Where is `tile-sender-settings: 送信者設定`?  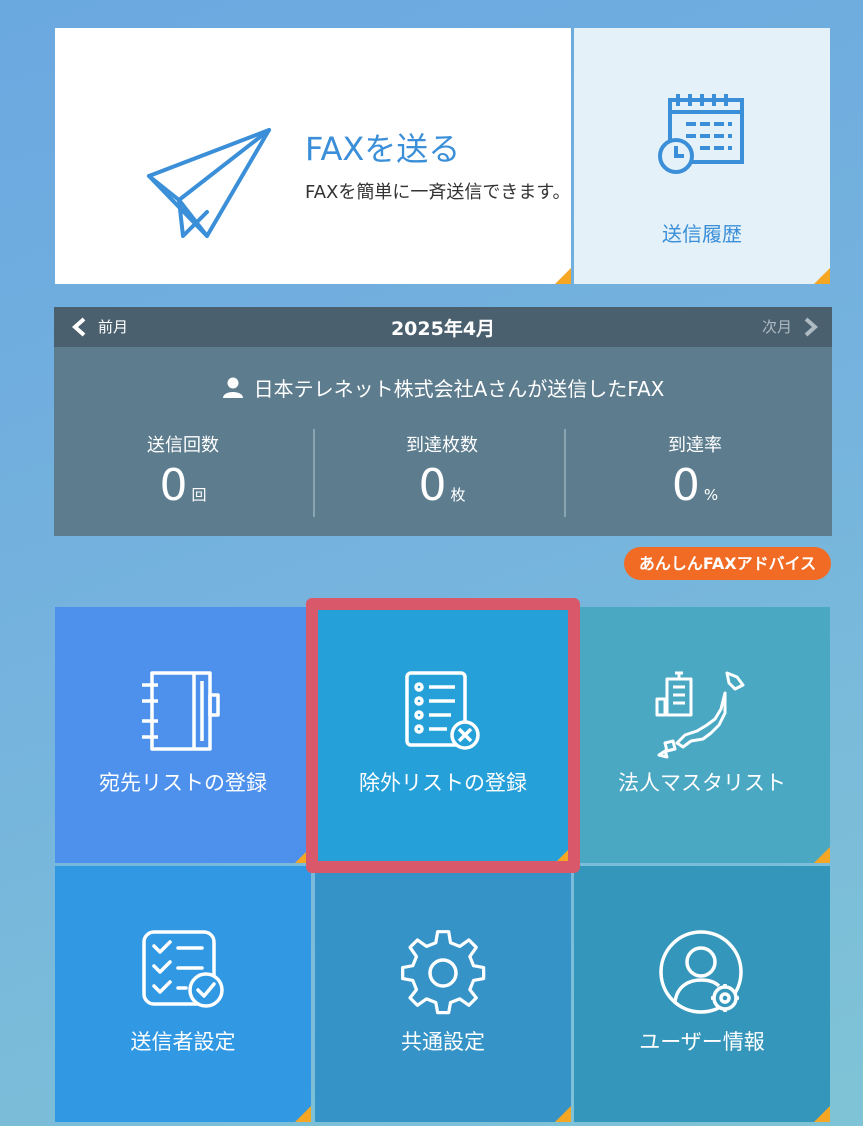 tile-sender-settings: 送信者設定 is located at coordinates (183, 994).